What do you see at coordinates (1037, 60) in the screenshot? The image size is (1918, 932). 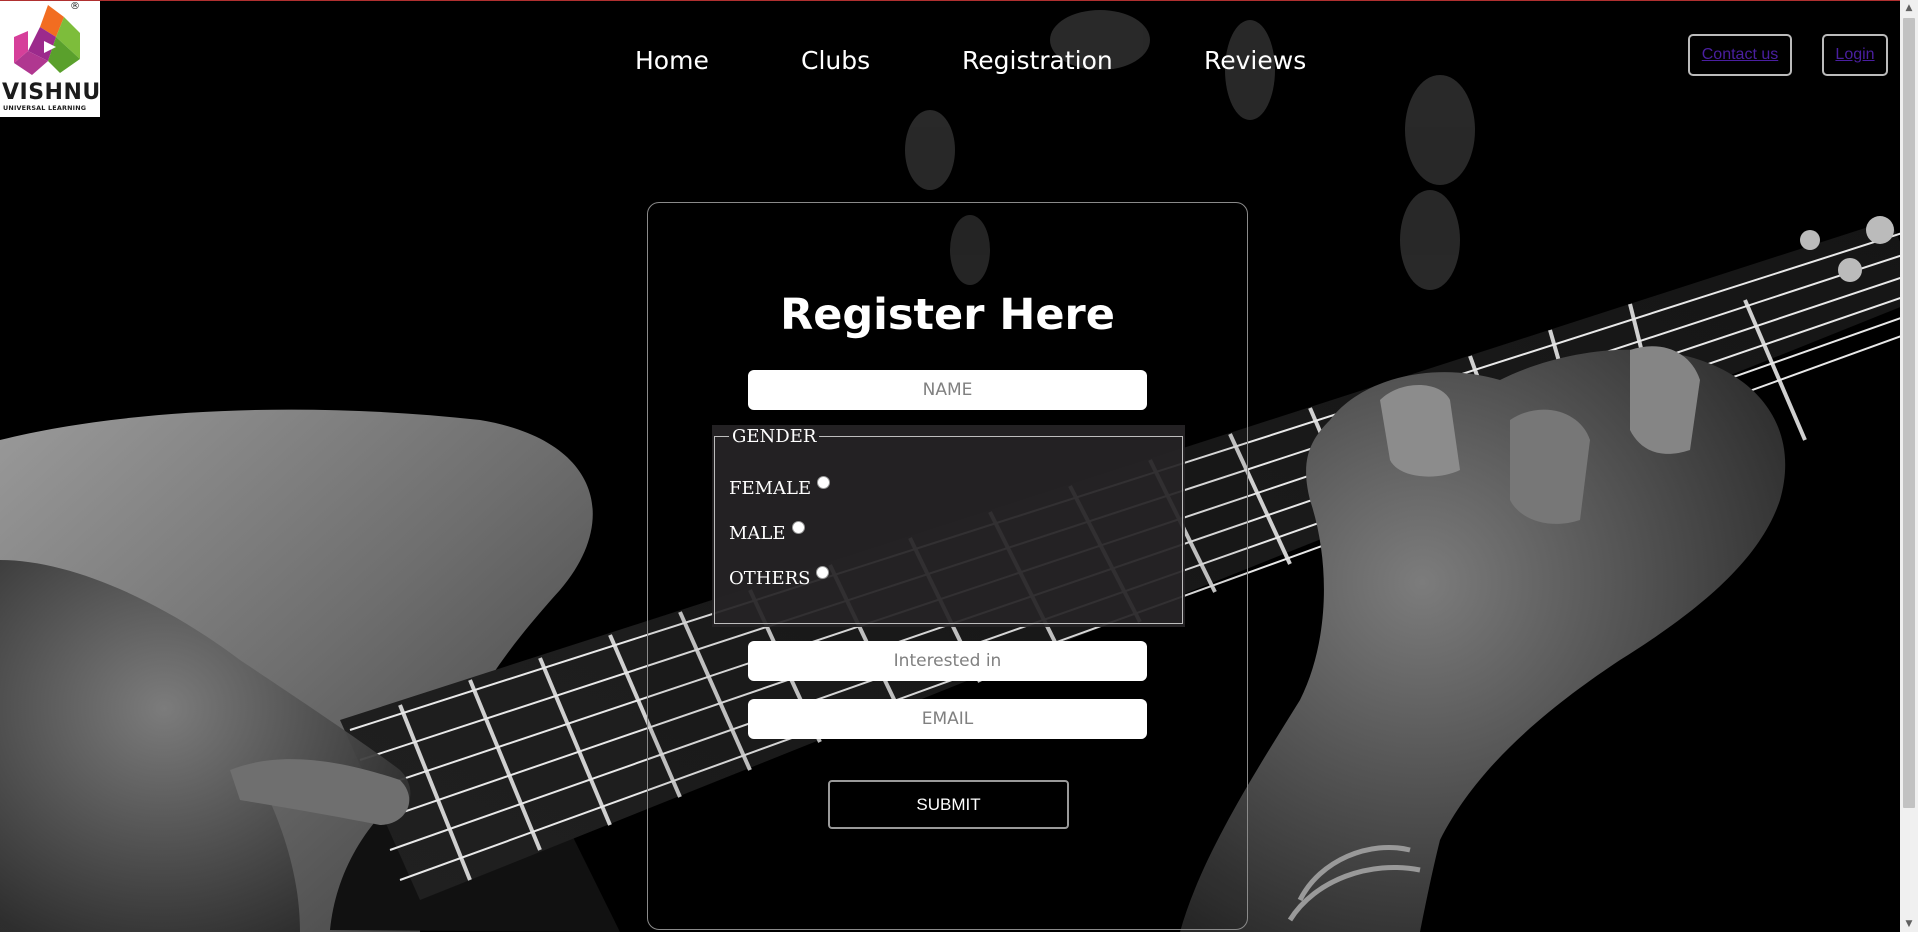 I see `nav-registration-link: Registration` at bounding box center [1037, 60].